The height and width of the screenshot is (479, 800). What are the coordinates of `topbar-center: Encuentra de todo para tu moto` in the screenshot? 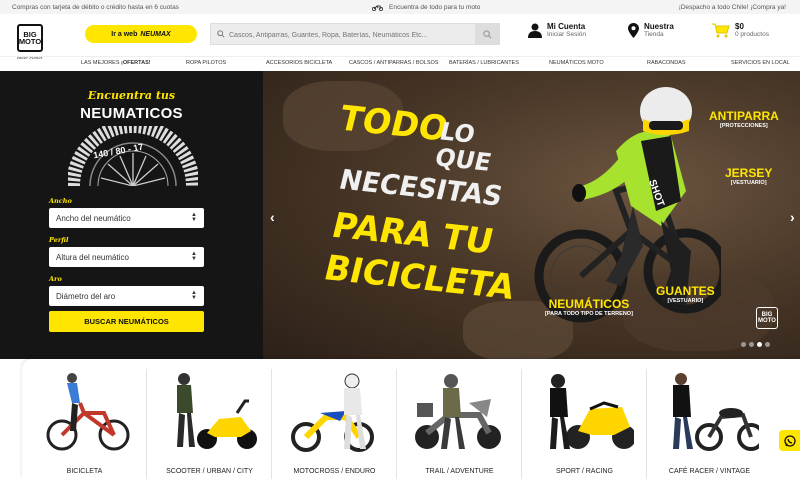 It's located at (426, 7).